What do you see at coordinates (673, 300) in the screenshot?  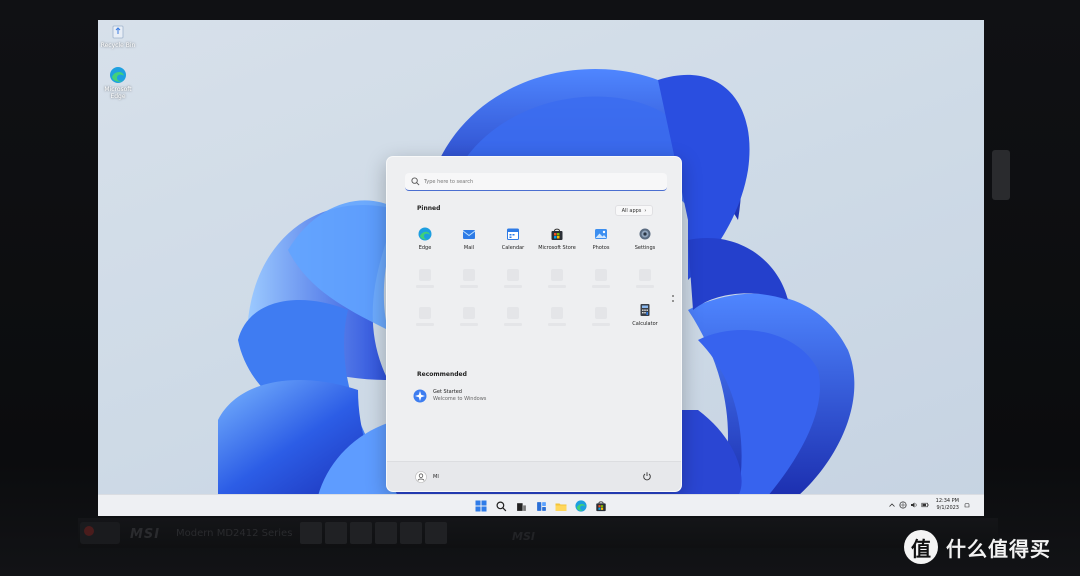 I see `pinned-page-indicator` at bounding box center [673, 300].